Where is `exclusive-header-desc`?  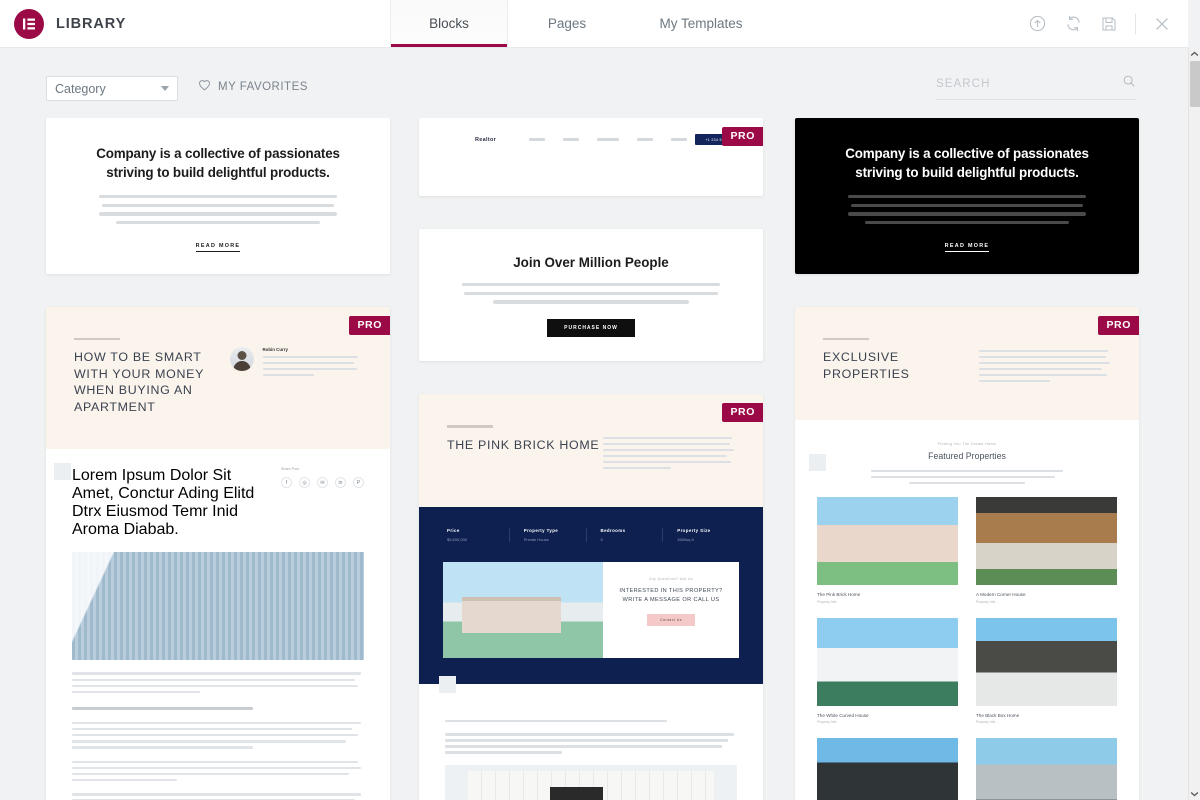 exclusive-header-desc is located at coordinates (1044, 362).